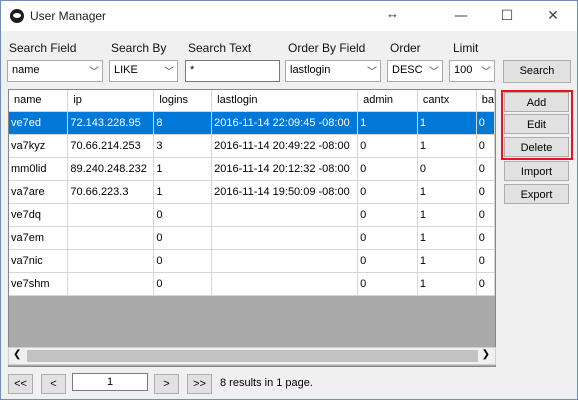 The width and height of the screenshot is (578, 400). I want to click on add-button: Add, so click(536, 102).